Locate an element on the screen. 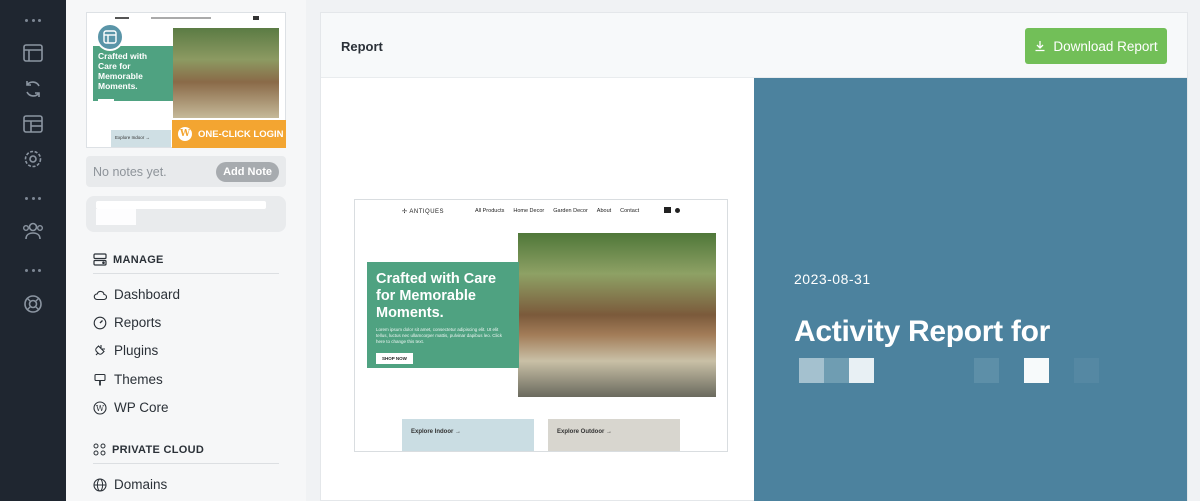 The width and height of the screenshot is (1200, 501). sidebar-item-plugins: Plugins is located at coordinates (125, 350).